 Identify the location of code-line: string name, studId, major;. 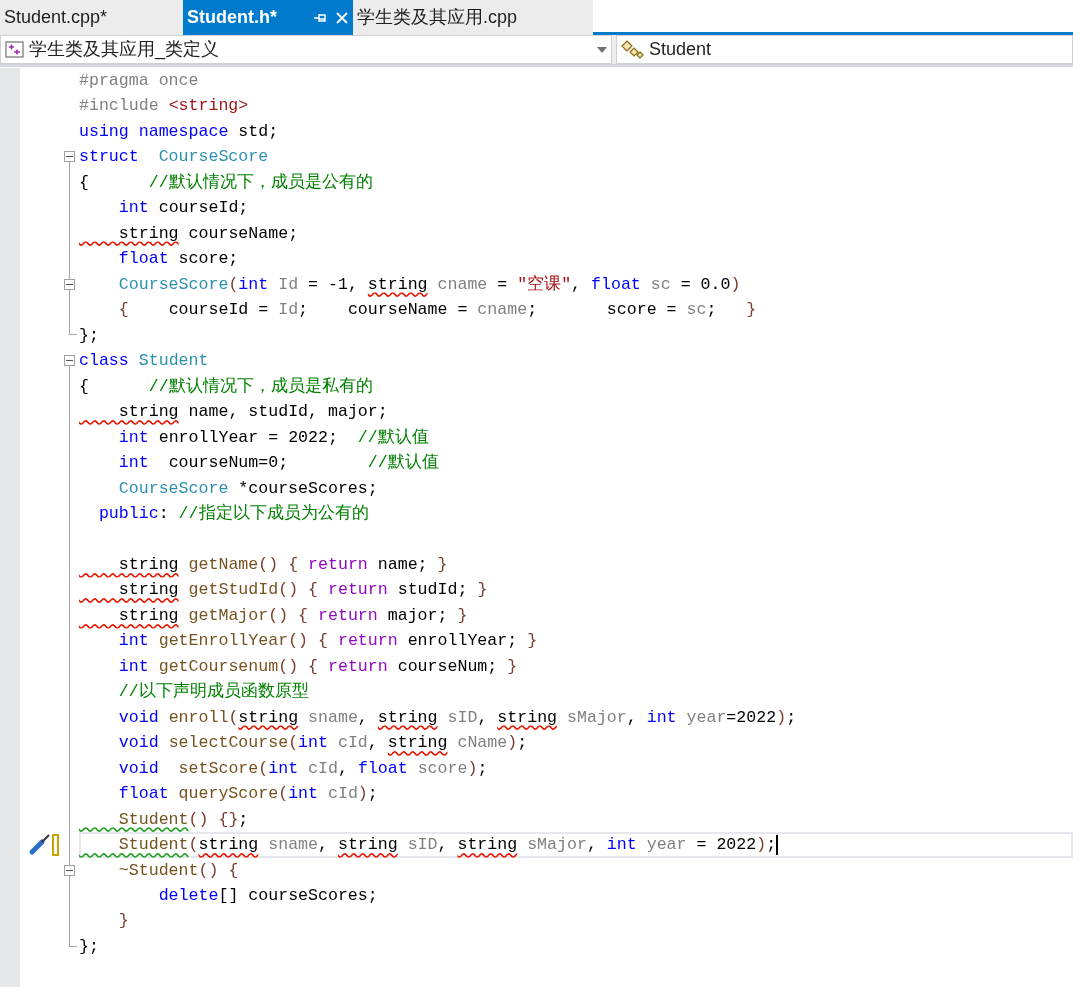
(252, 412).